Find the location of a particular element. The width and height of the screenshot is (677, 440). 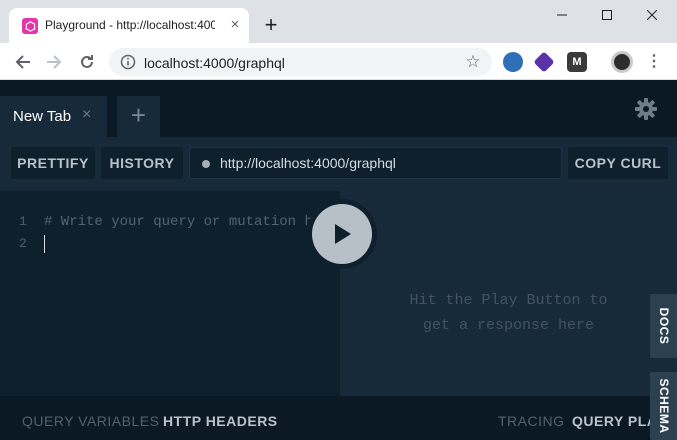

playground-tabbar: New Tab × + is located at coordinates (338, 108).